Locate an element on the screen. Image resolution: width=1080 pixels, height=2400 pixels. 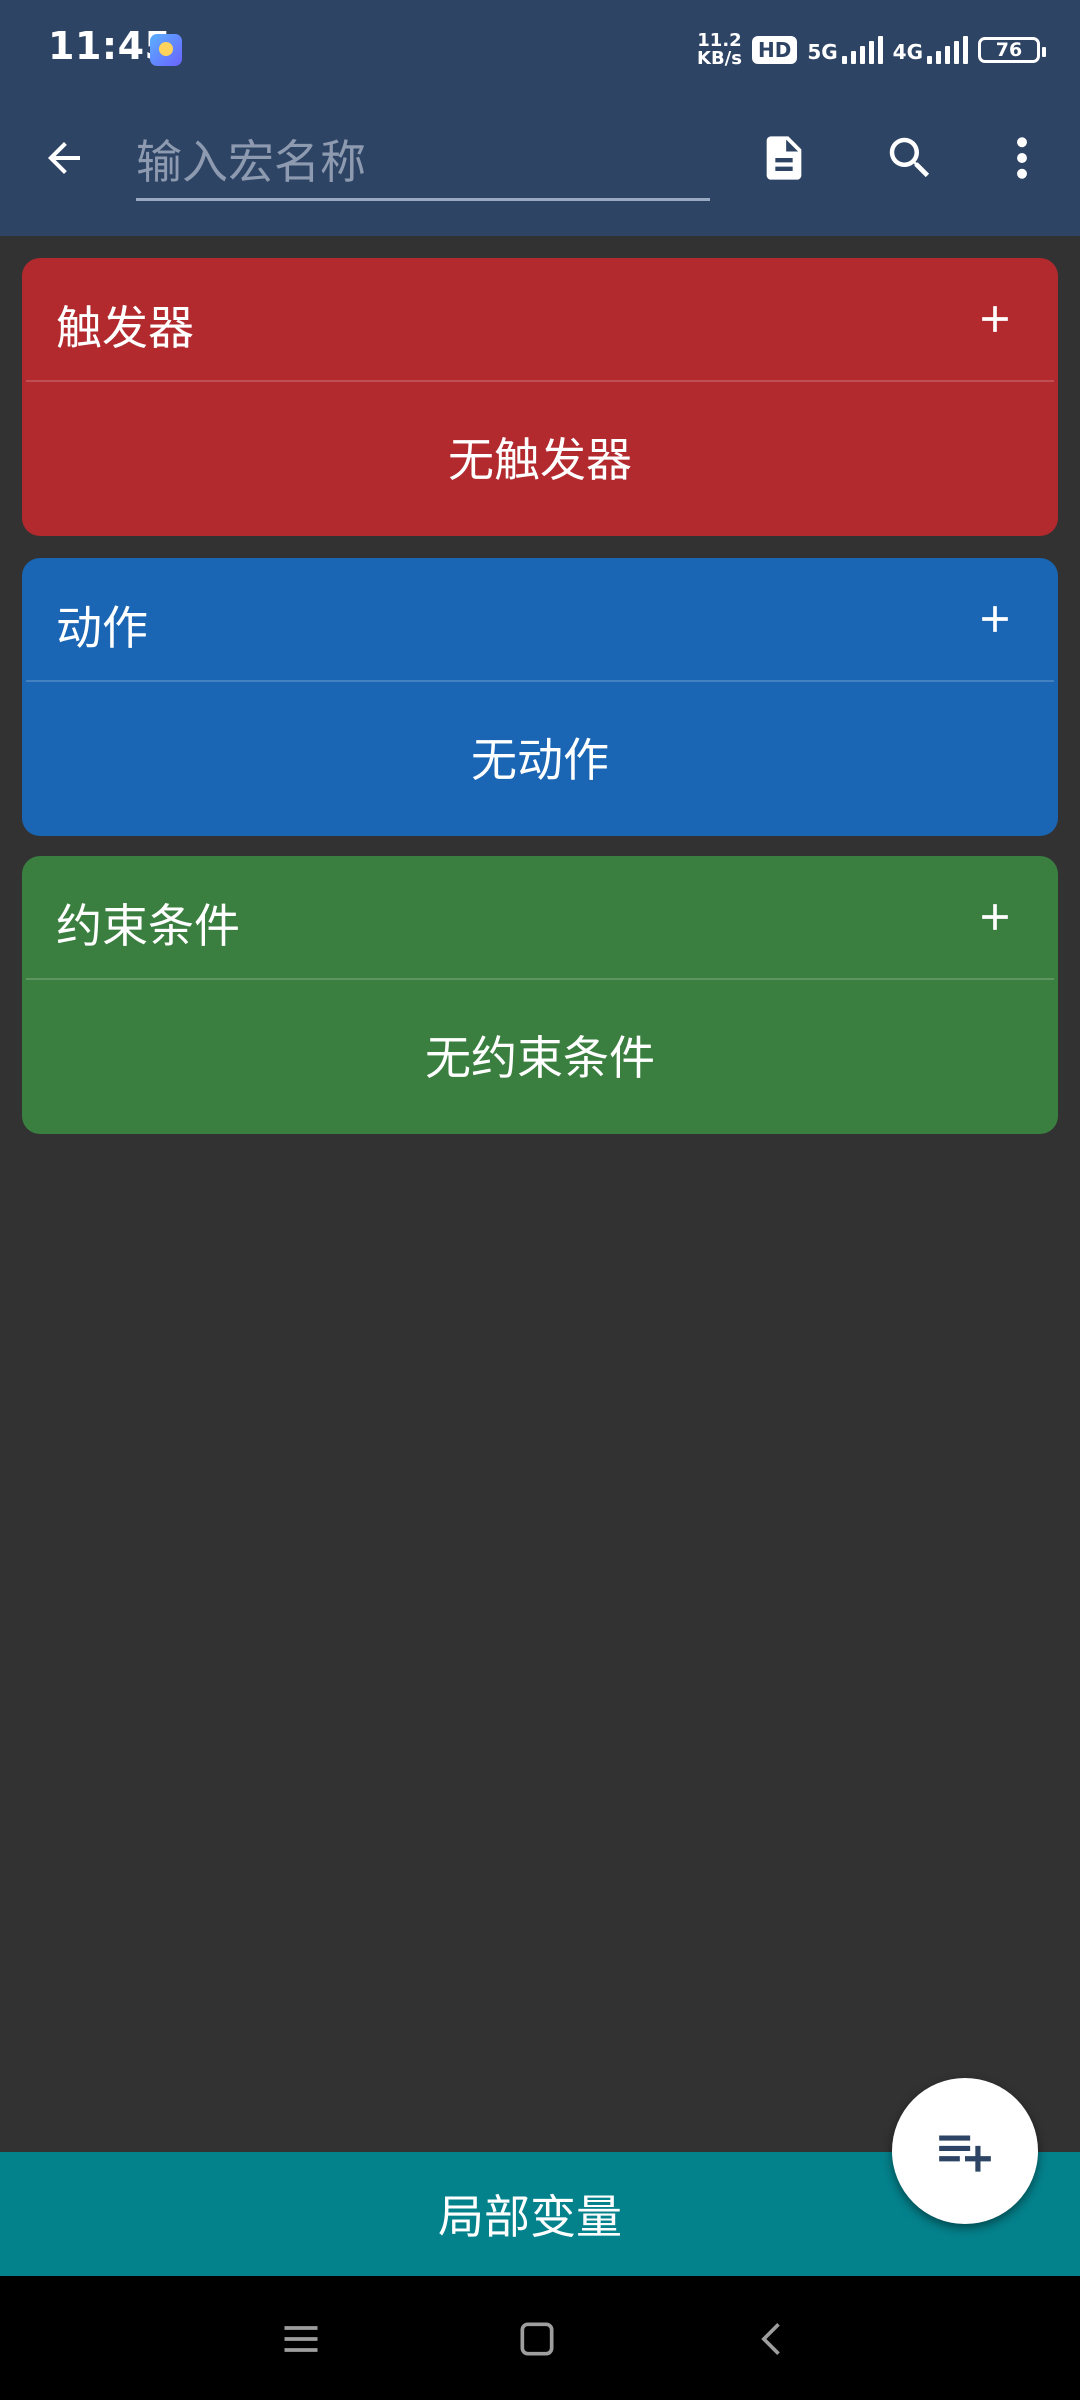
nav-home-button is located at coordinates (537, 2339).